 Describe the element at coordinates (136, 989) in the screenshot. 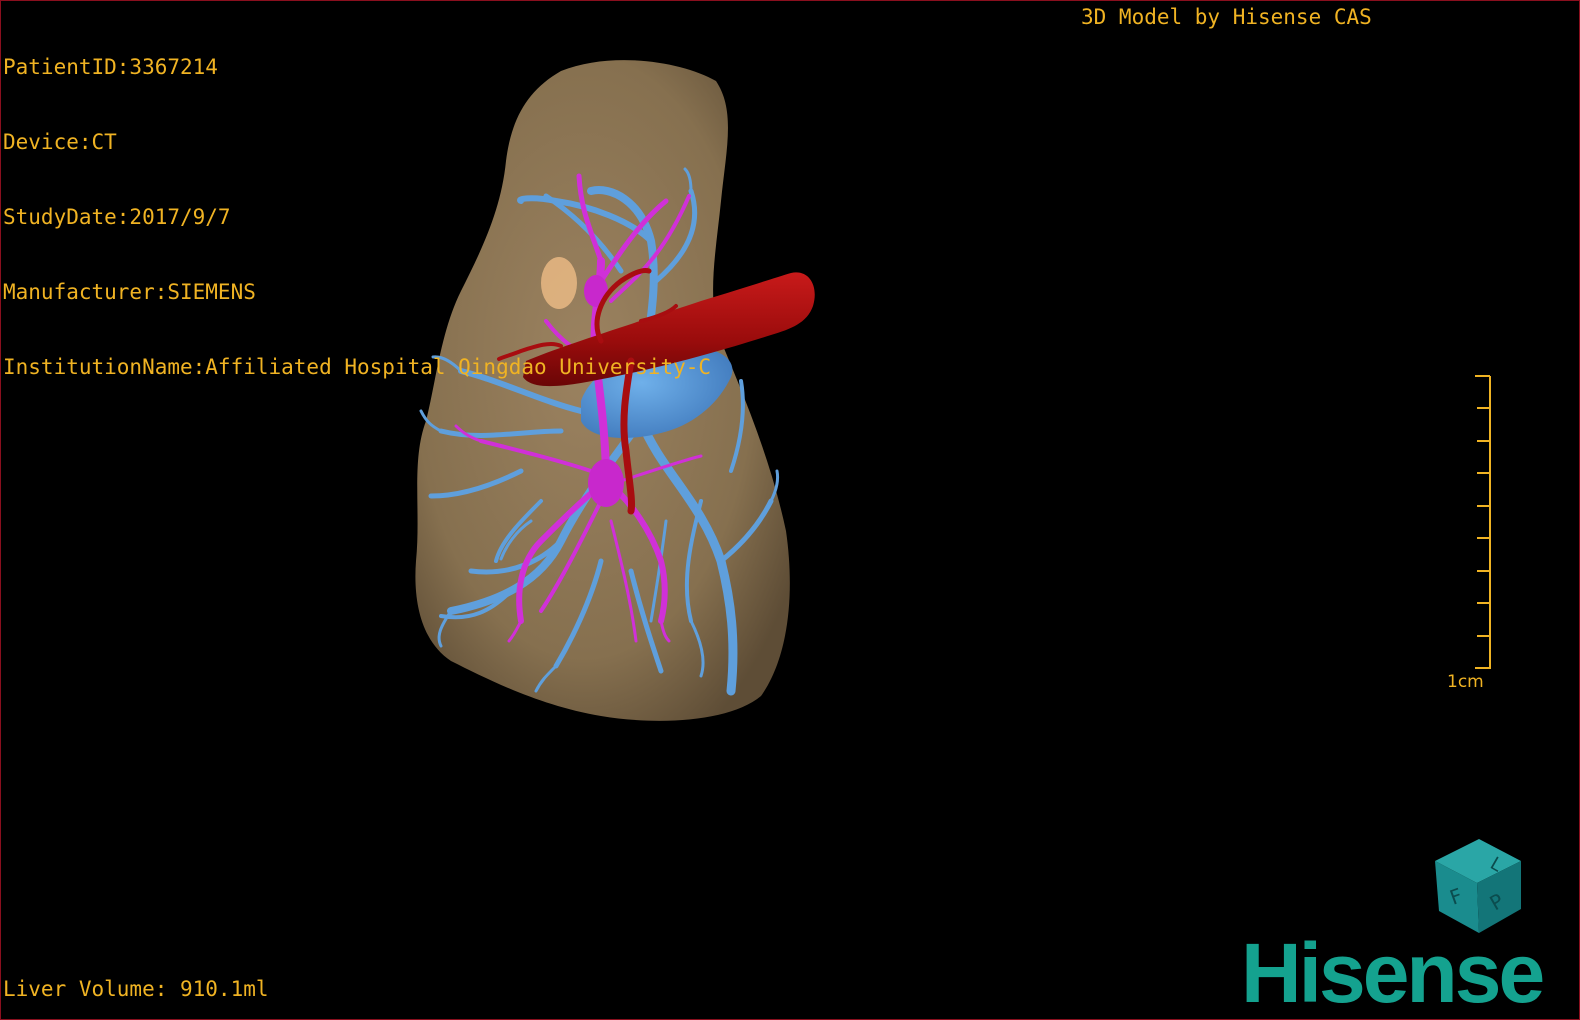

I see `liver-volume-text: Liver Volume: 910.1ml` at that location.